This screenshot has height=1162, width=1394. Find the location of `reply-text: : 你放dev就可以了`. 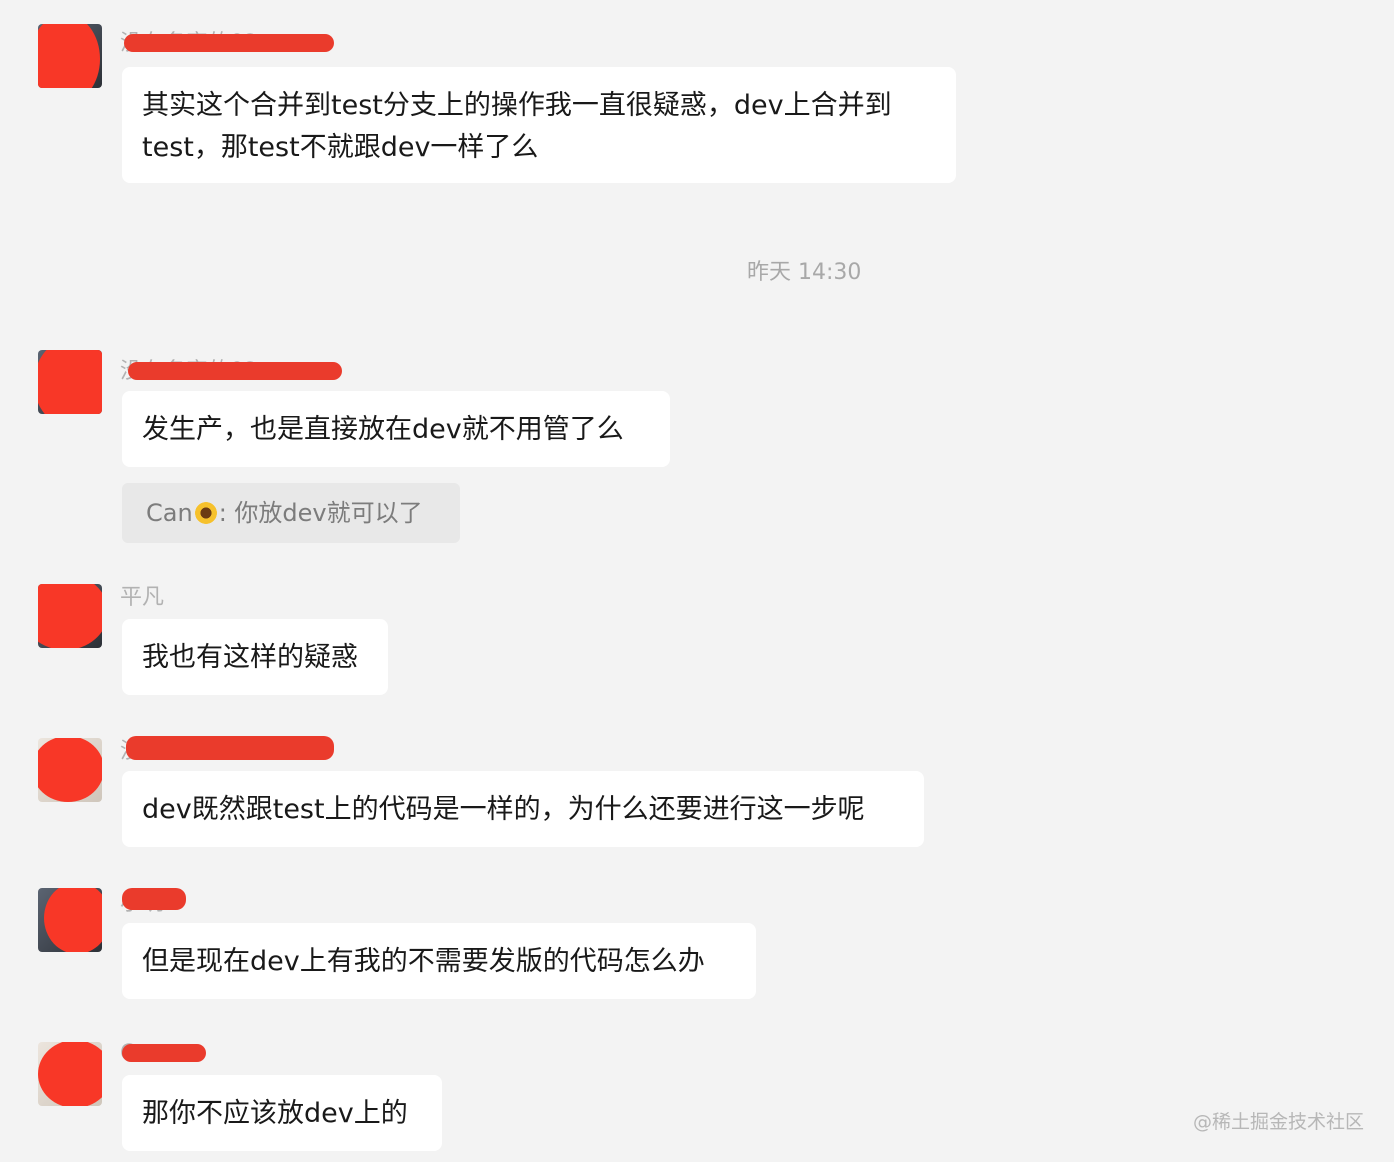

reply-text: : 你放dev就可以了 is located at coordinates (320, 513).